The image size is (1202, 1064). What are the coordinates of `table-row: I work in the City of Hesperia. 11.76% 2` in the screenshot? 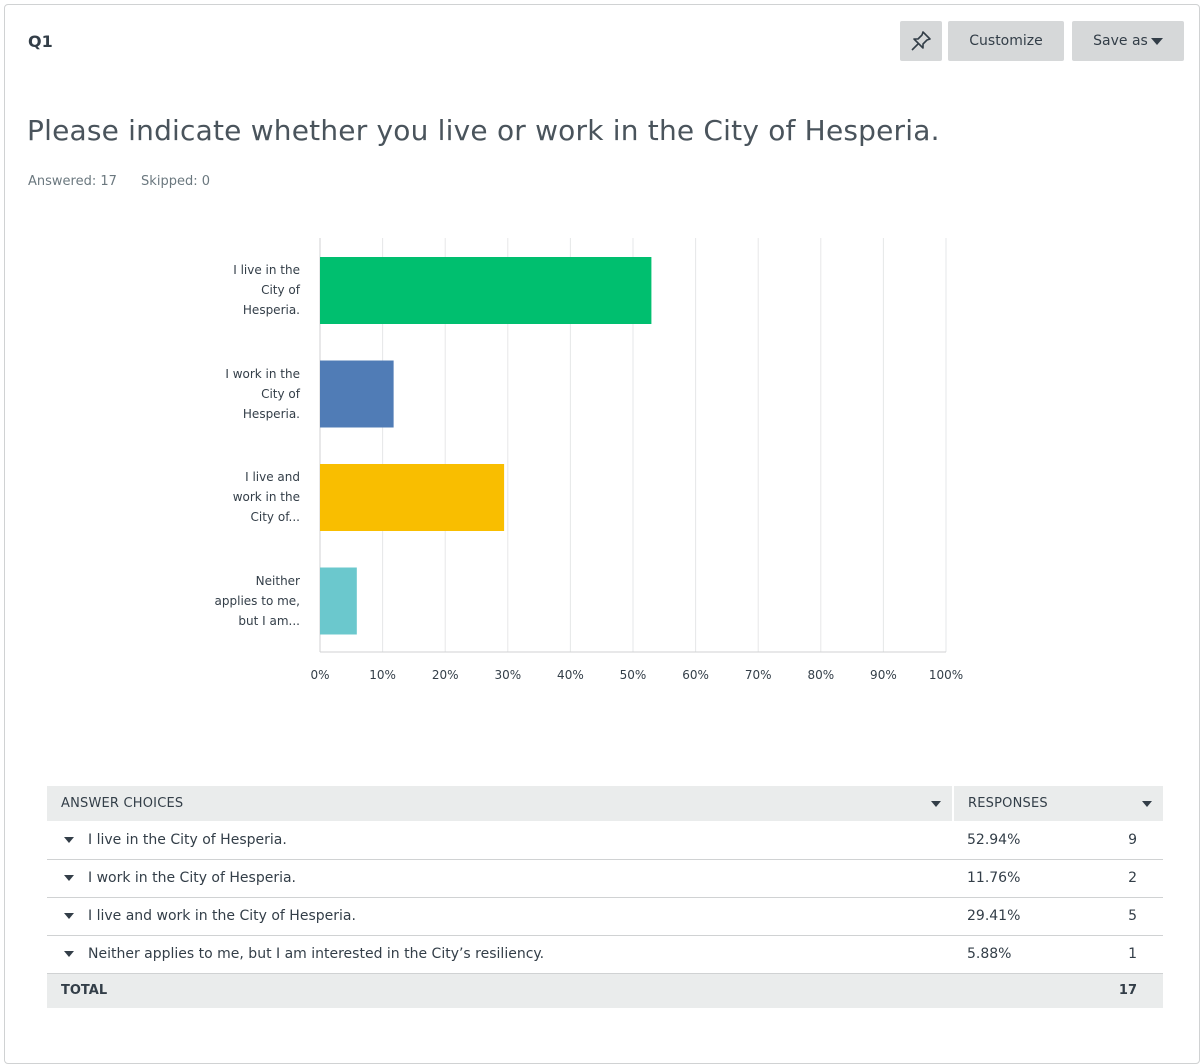 It's located at (605, 878).